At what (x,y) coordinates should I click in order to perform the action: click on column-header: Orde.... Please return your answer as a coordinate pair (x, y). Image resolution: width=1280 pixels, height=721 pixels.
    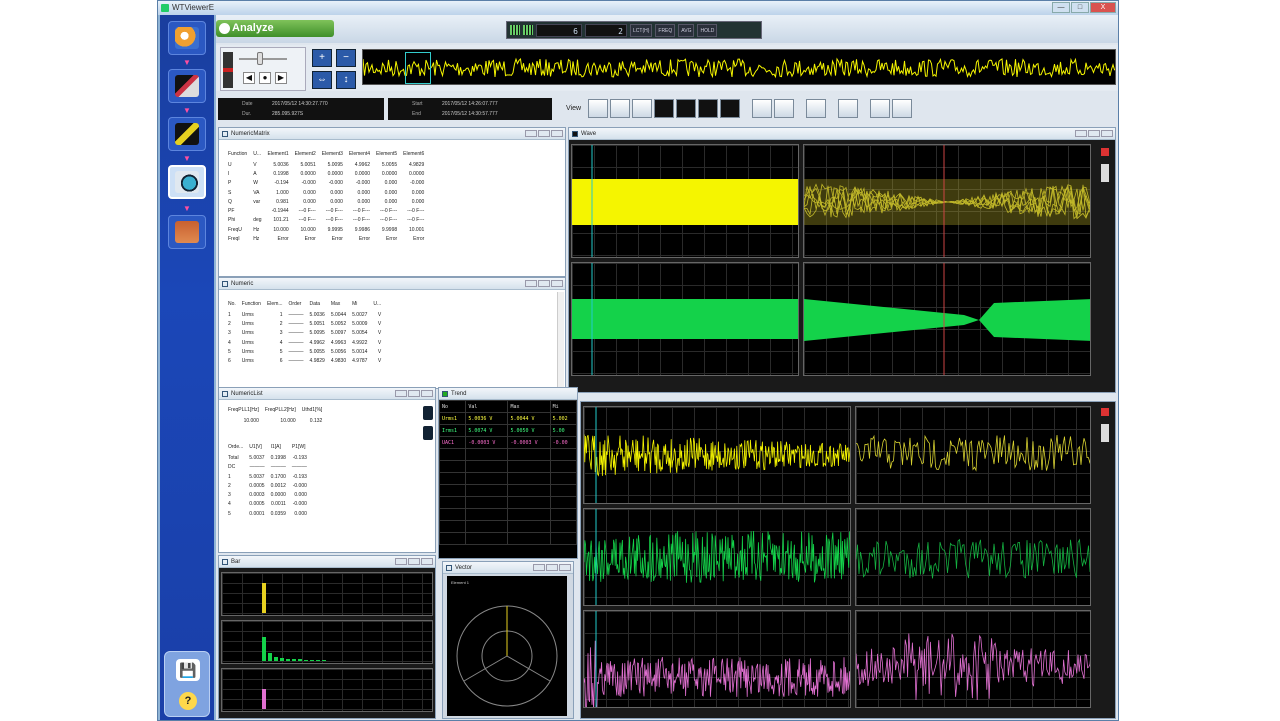
    Looking at the image, I should click on (235, 447).